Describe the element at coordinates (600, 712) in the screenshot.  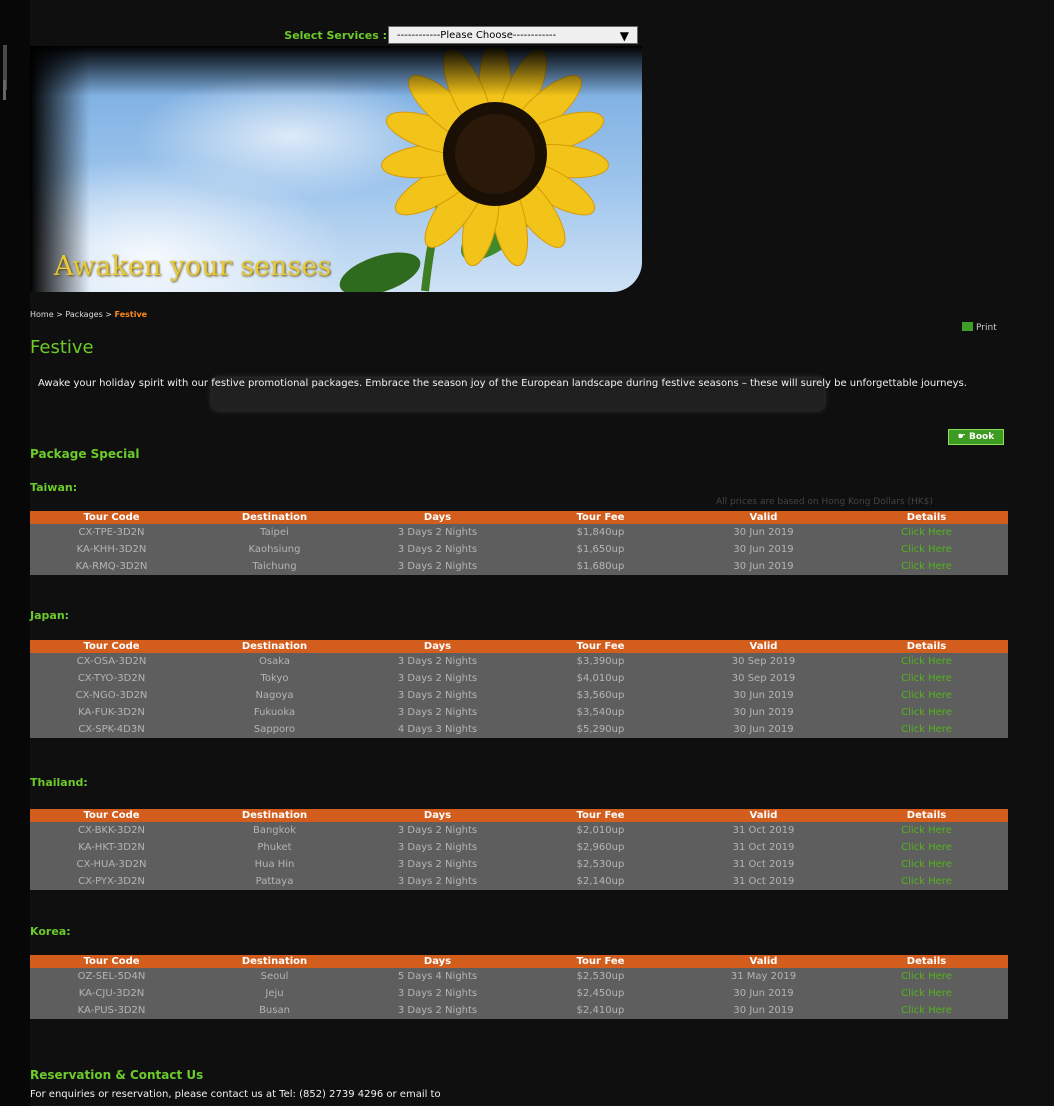
I see `cell-tour-fee: $3,540up` at that location.